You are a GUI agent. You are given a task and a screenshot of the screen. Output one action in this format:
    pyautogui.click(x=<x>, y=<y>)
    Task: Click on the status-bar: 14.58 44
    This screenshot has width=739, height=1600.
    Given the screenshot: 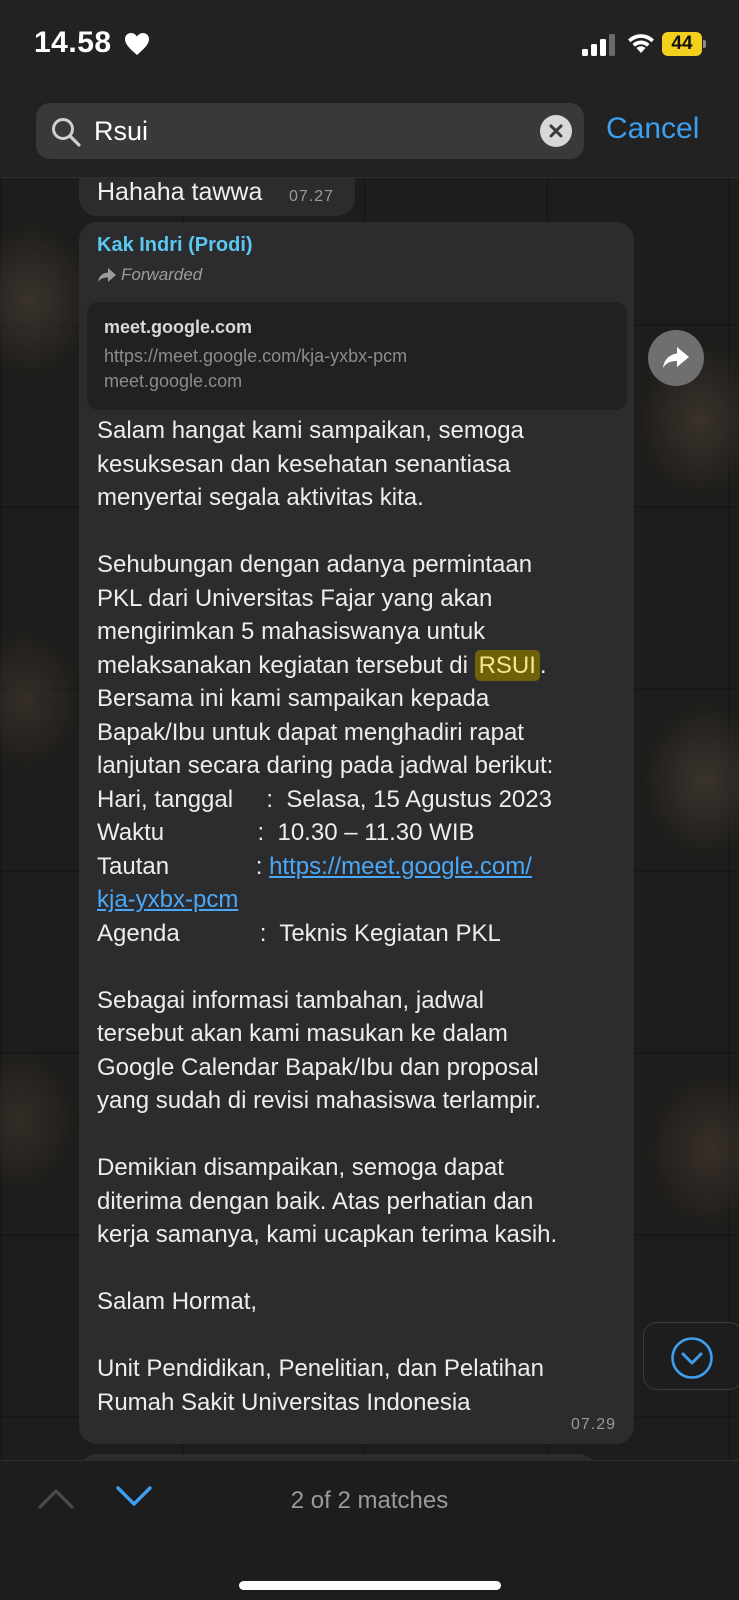 What is the action you would take?
    pyautogui.click(x=369, y=44)
    